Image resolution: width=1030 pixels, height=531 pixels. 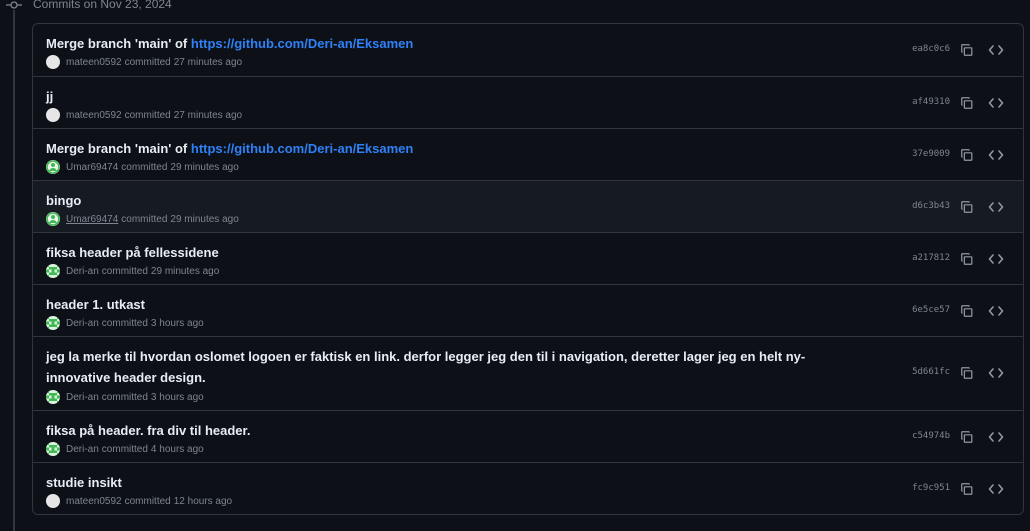 What do you see at coordinates (148, 430) in the screenshot?
I see `commit-message-text: fiksa på header. fra div til header.` at bounding box center [148, 430].